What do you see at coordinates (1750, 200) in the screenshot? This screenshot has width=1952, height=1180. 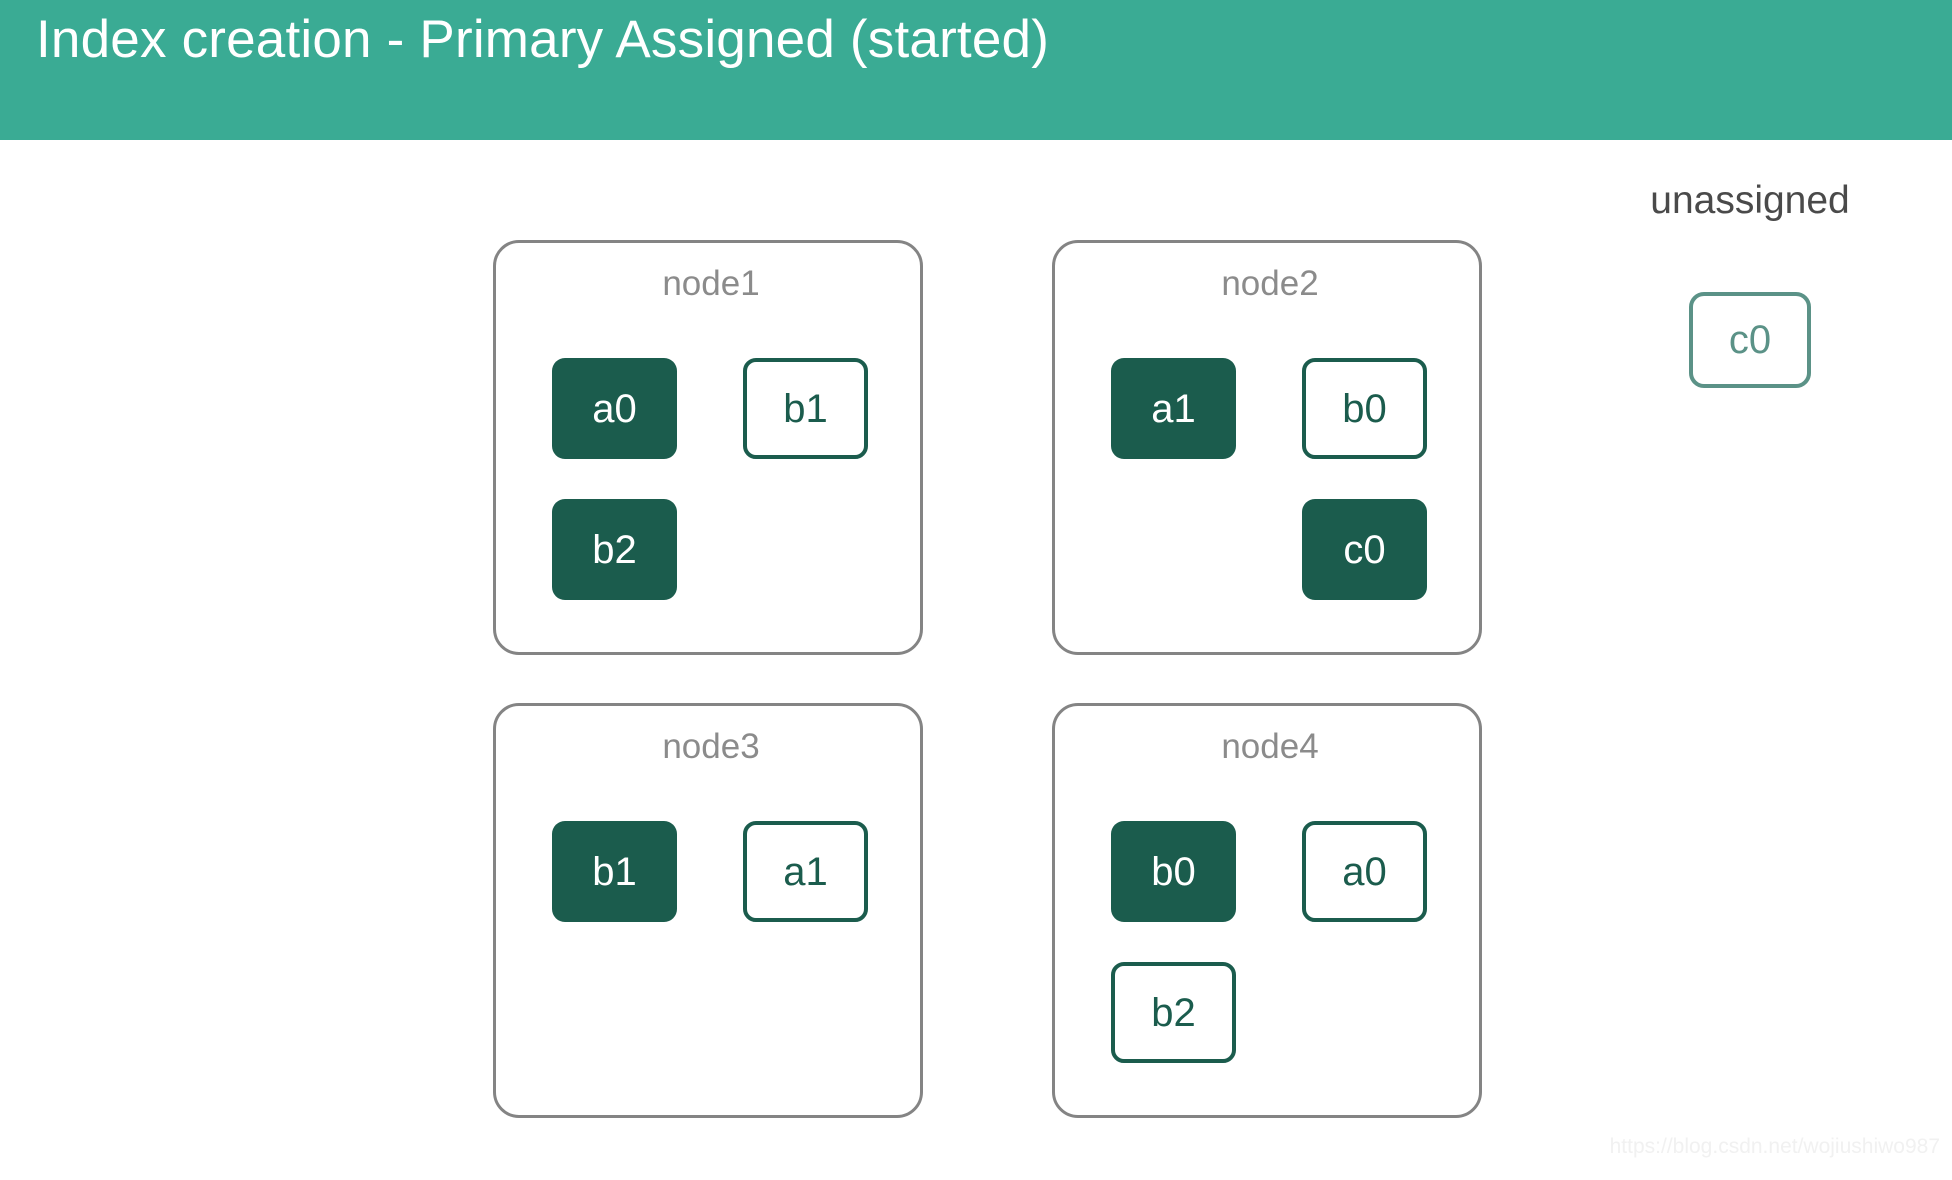 I see `unassigned-title: unassigned` at bounding box center [1750, 200].